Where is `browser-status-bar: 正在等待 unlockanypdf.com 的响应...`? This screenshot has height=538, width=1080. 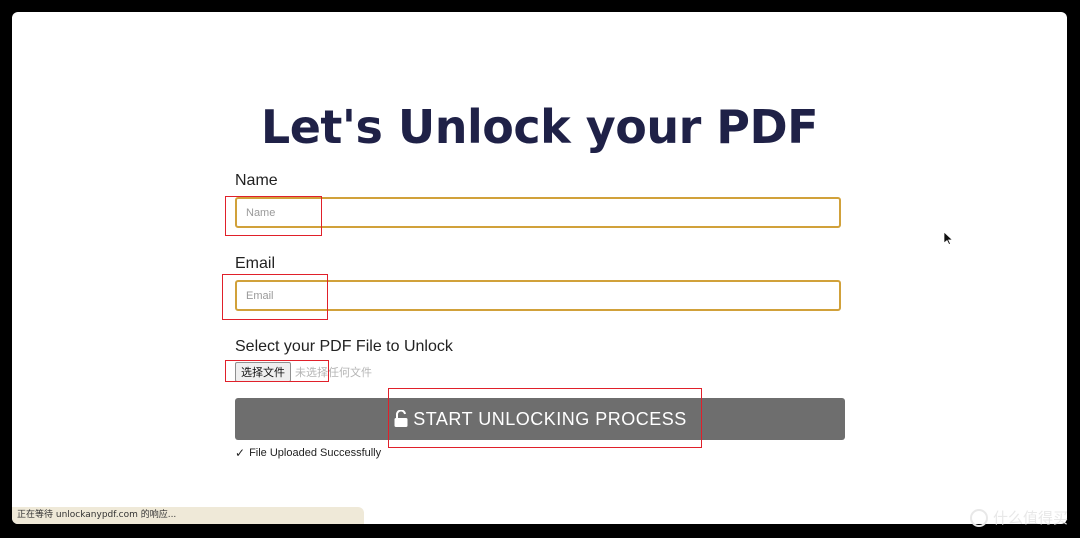
browser-status-bar: 正在等待 unlockanypdf.com 的响应... is located at coordinates (188, 515).